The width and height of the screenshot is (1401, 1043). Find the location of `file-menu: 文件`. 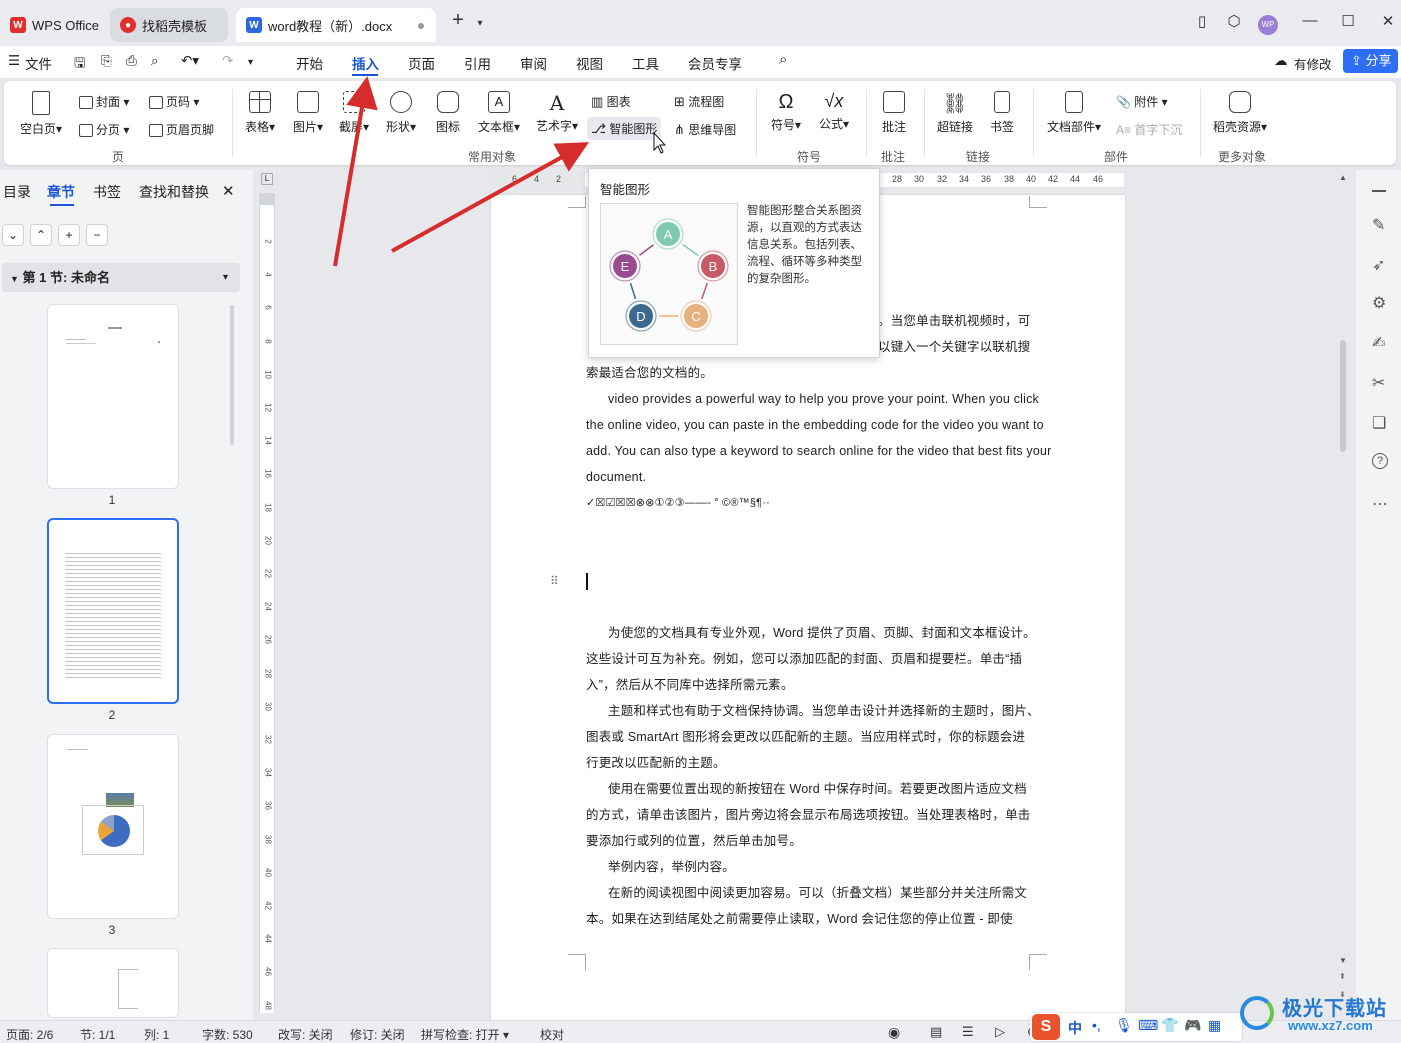

file-menu: 文件 is located at coordinates (38, 63).